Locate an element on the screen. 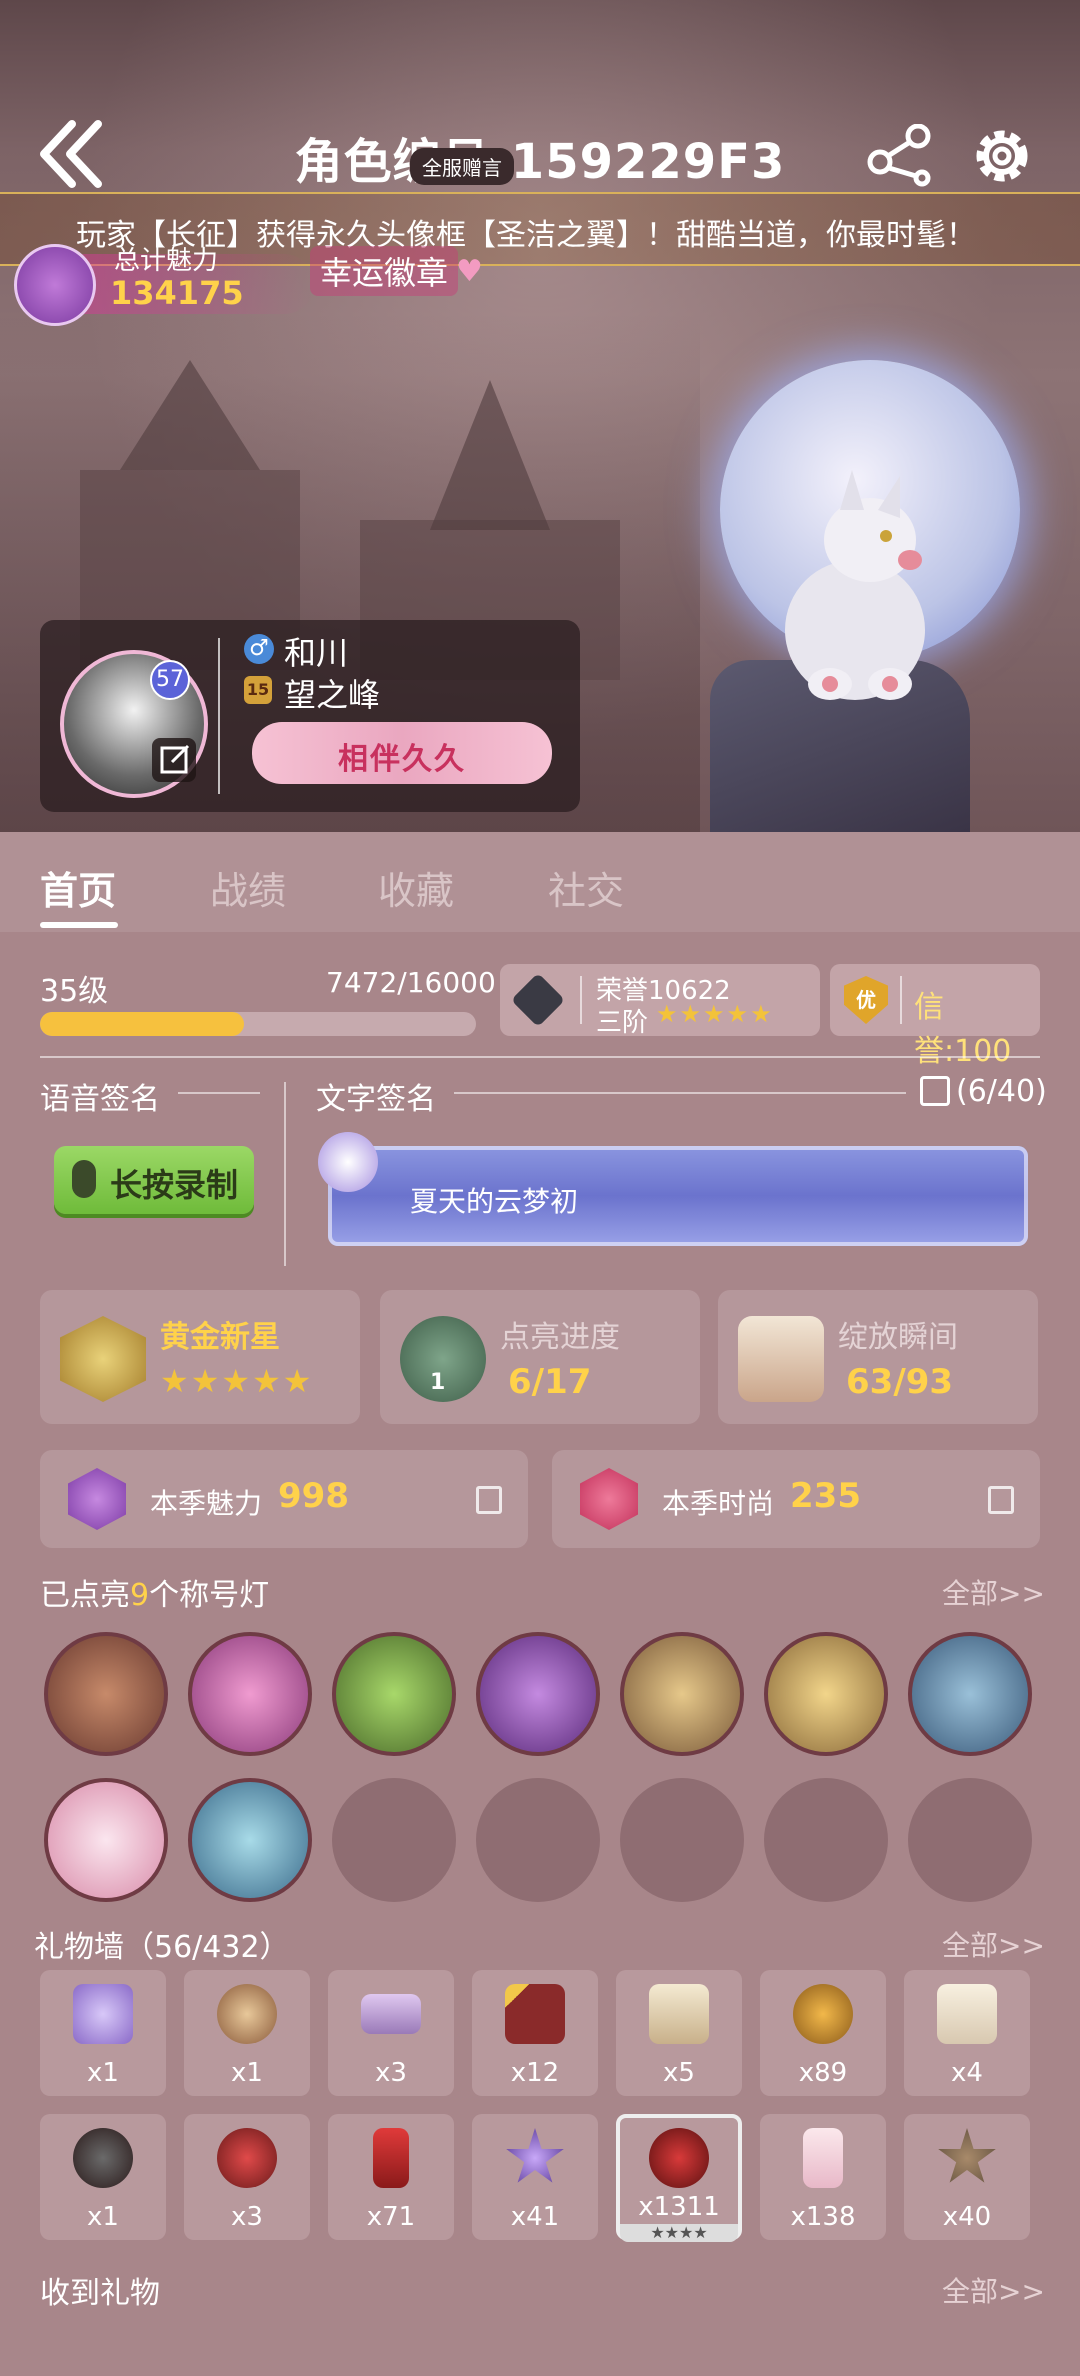  gift-count: x89 is located at coordinates (823, 2073).